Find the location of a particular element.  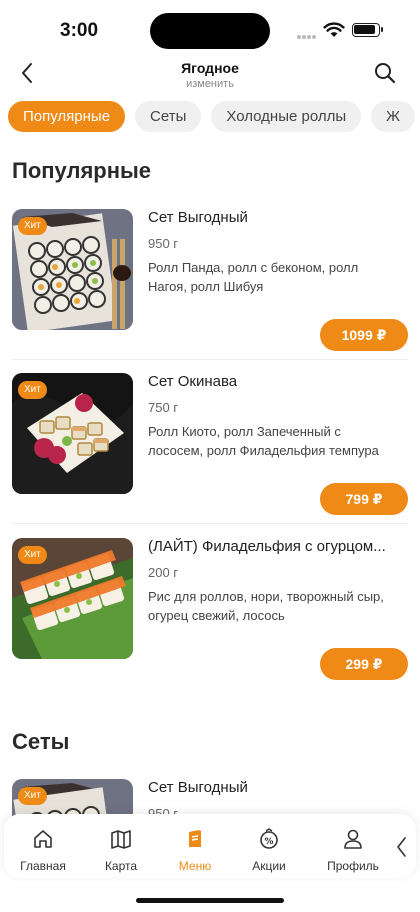

signal-icon is located at coordinates (308, 32).